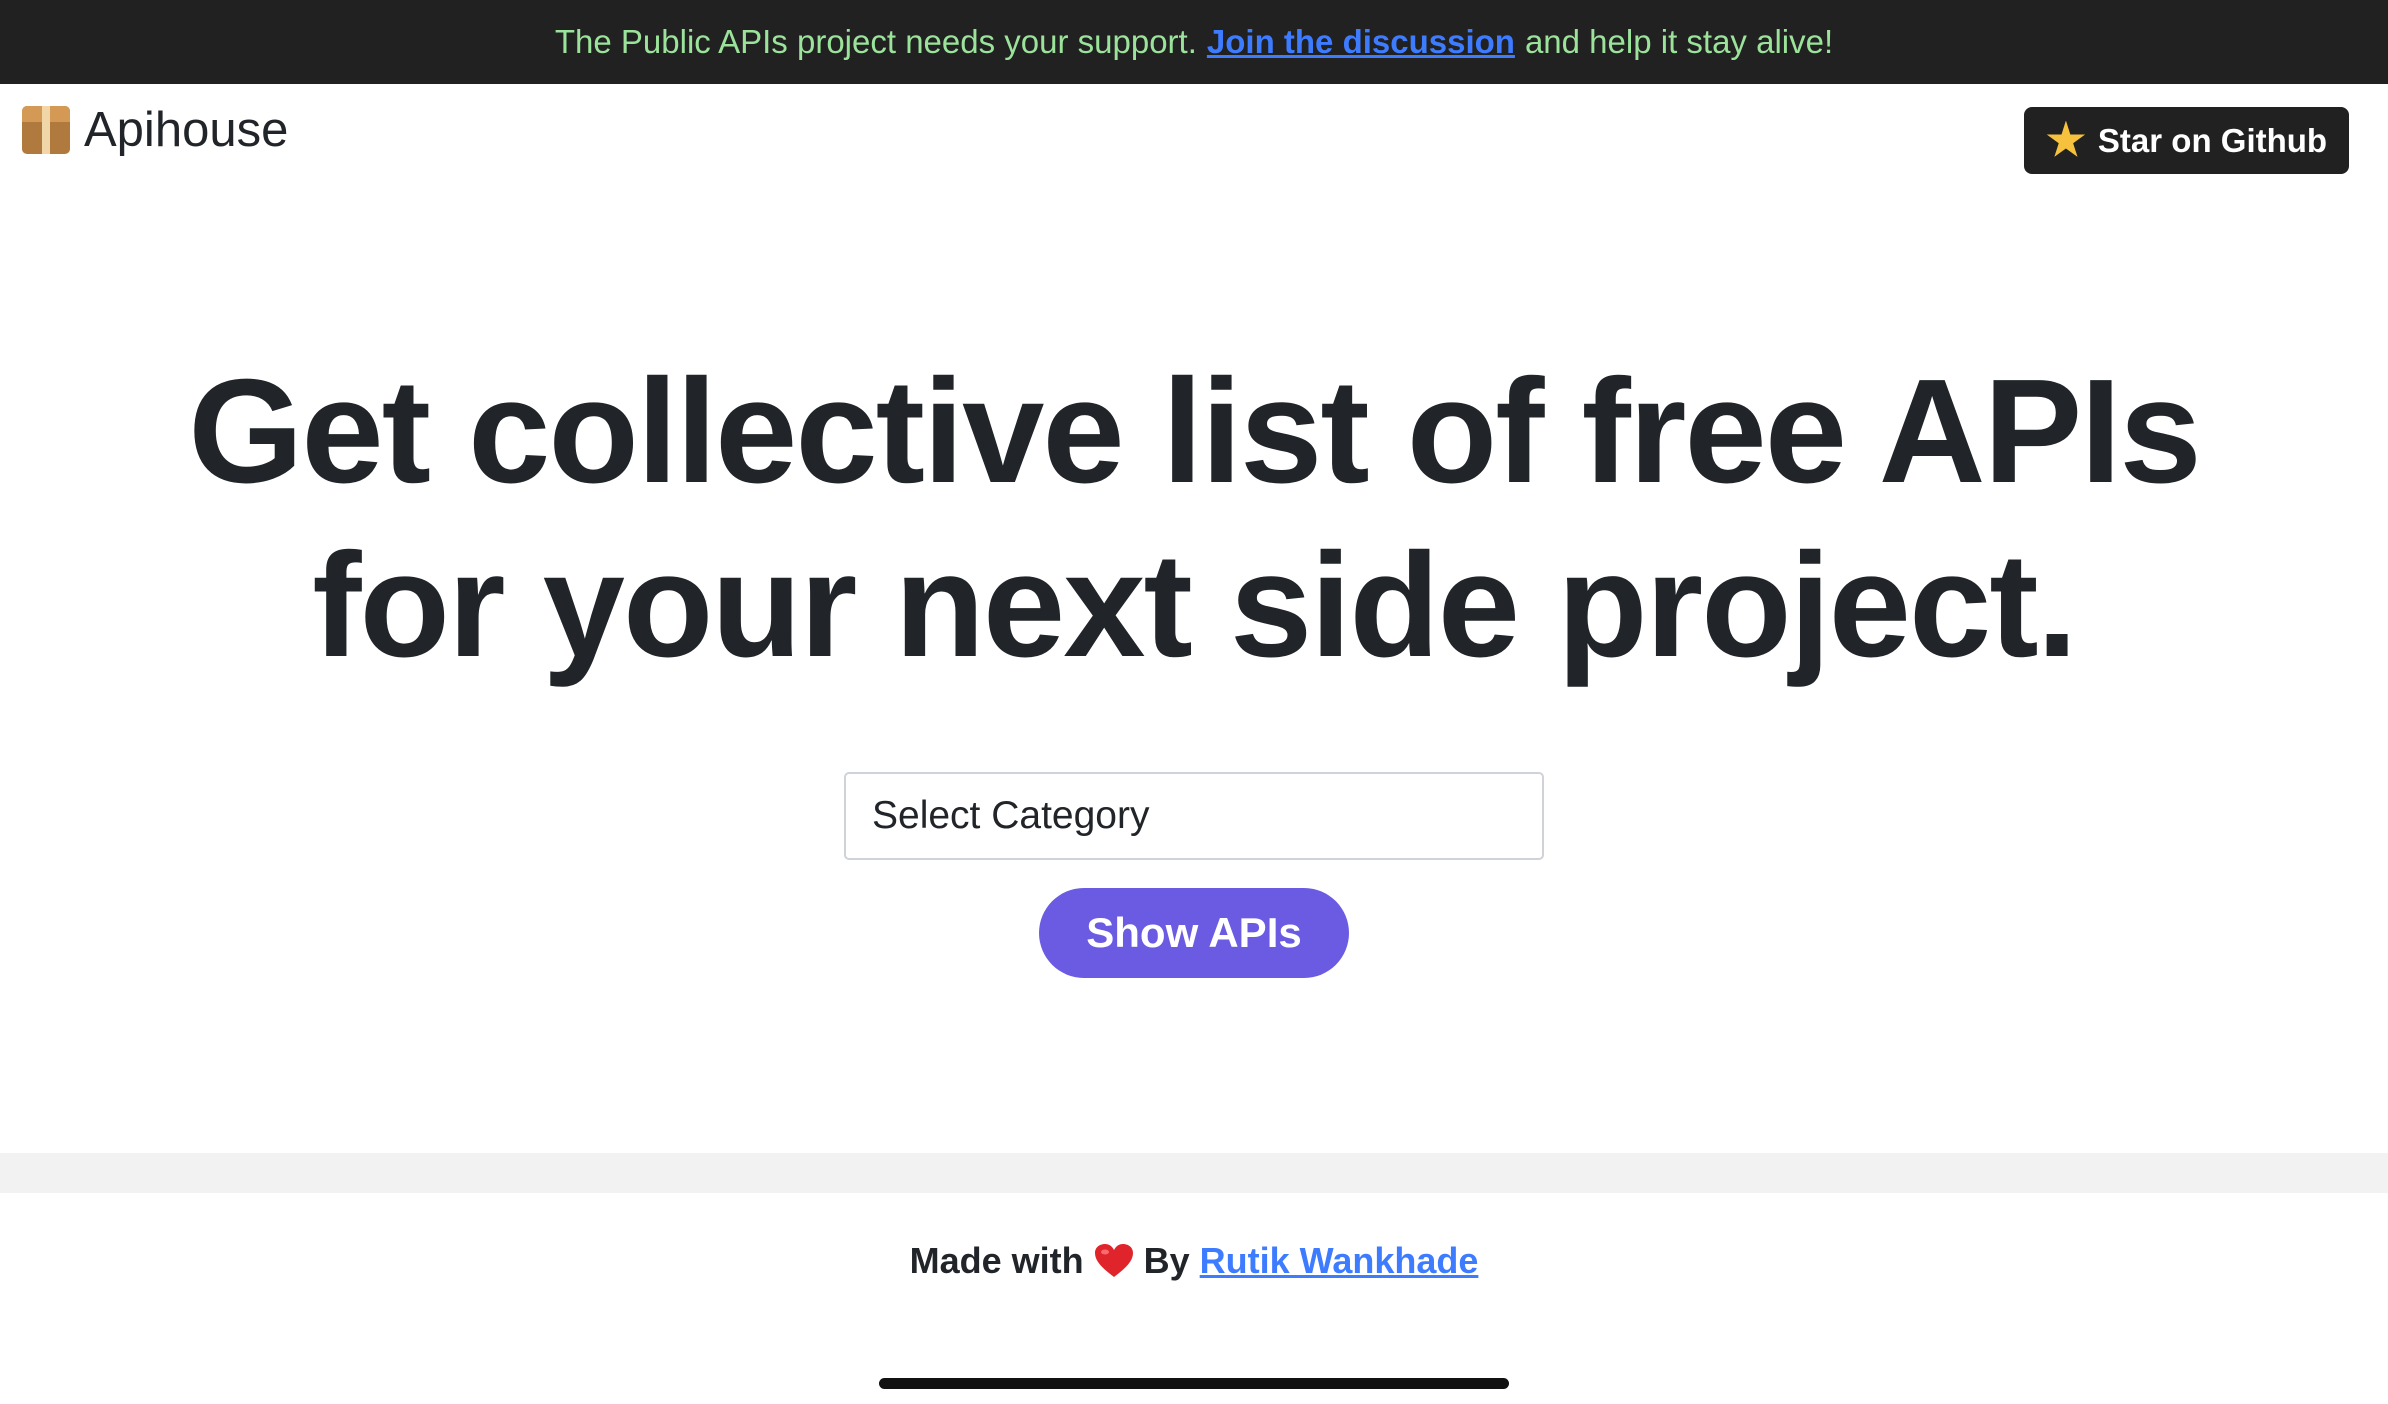 The image size is (2388, 1404). I want to click on footer-made-with: Made with, so click(996, 1260).